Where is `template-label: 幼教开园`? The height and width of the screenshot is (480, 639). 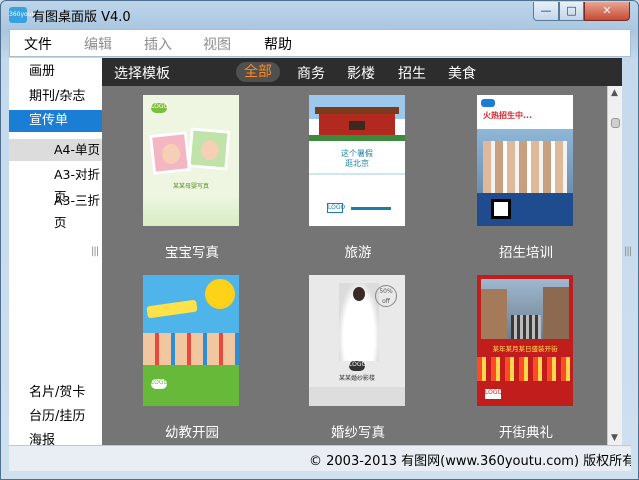 template-label: 幼教开园 is located at coordinates (192, 433).